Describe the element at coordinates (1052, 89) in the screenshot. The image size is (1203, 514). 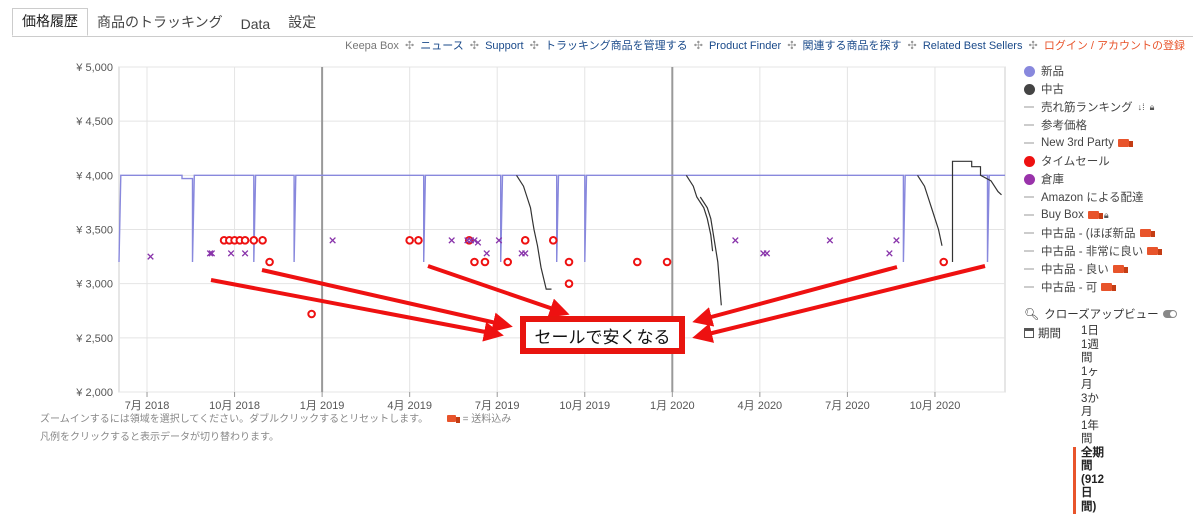
I see `legend-label: 中古` at that location.